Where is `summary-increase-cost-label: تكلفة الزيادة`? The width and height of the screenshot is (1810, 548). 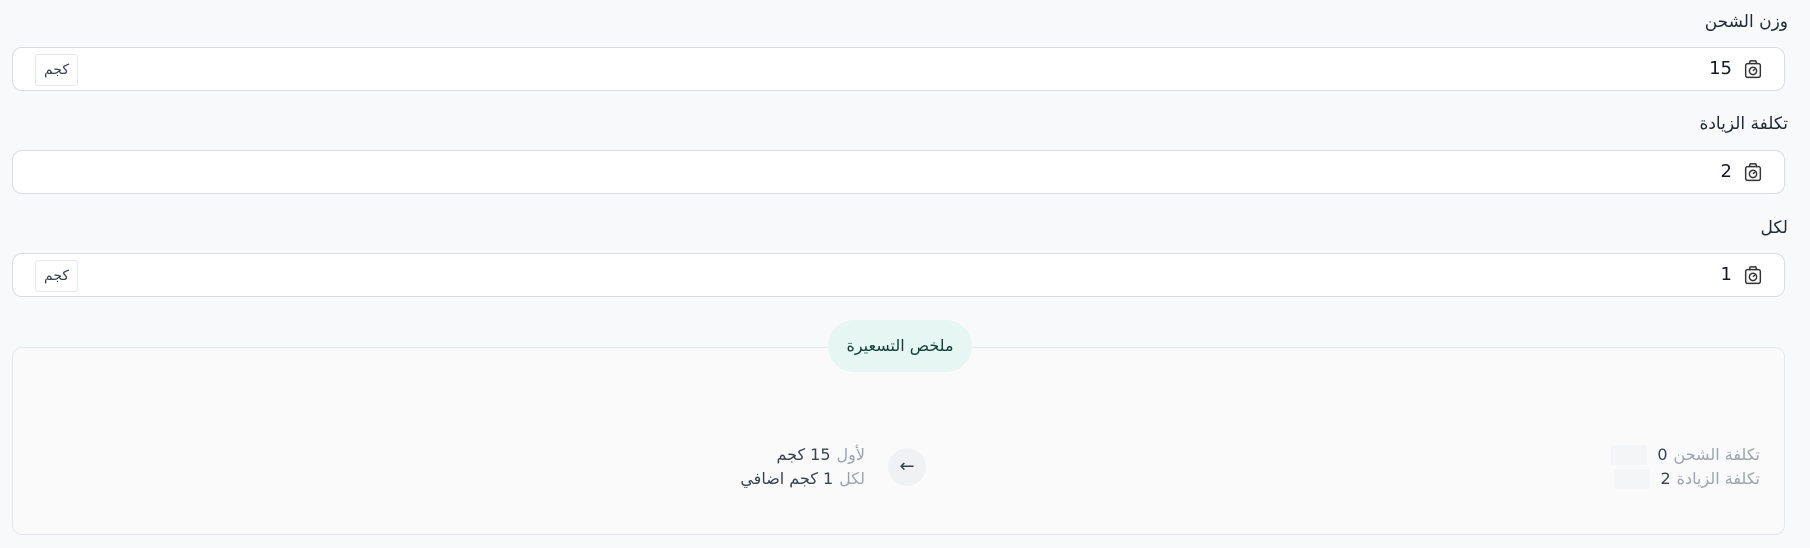
summary-increase-cost-label: تكلفة الزيادة is located at coordinates (1718, 478).